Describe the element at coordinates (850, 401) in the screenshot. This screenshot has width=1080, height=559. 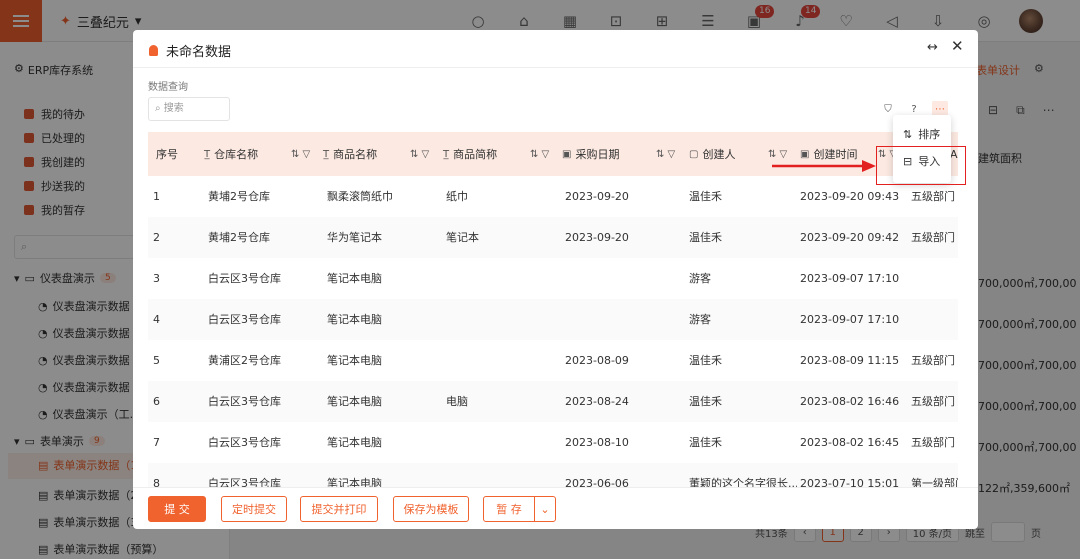
I see `cell-created-time: 2023-08-02 16:46` at that location.